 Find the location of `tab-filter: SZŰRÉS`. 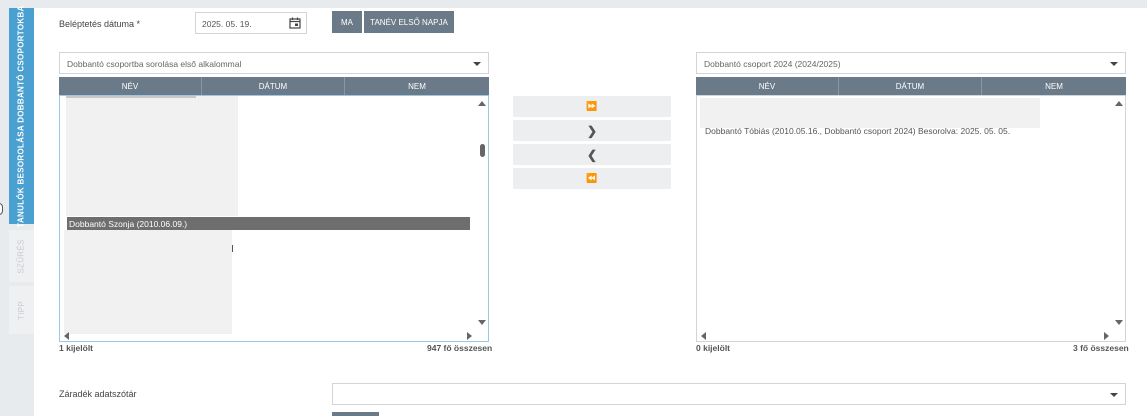

tab-filter: SZŰRÉS is located at coordinates (21, 256).